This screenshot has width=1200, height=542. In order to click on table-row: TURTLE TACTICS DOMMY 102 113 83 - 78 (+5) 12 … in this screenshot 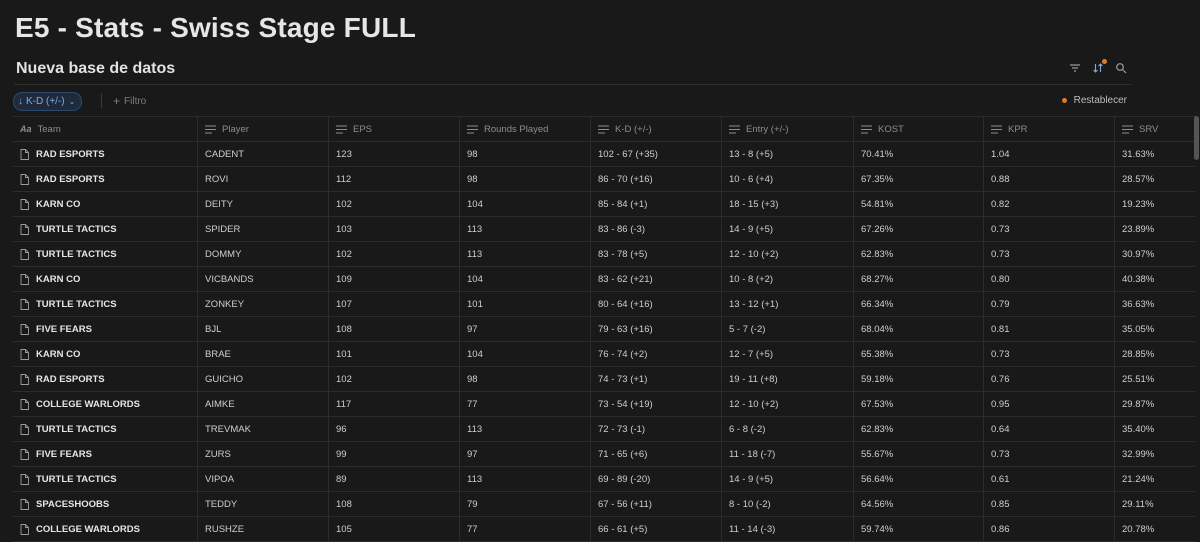, I will do `click(604, 254)`.